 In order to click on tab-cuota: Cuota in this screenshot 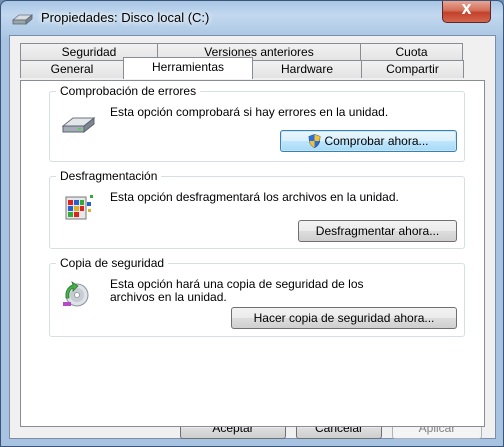, I will do `click(411, 52)`.